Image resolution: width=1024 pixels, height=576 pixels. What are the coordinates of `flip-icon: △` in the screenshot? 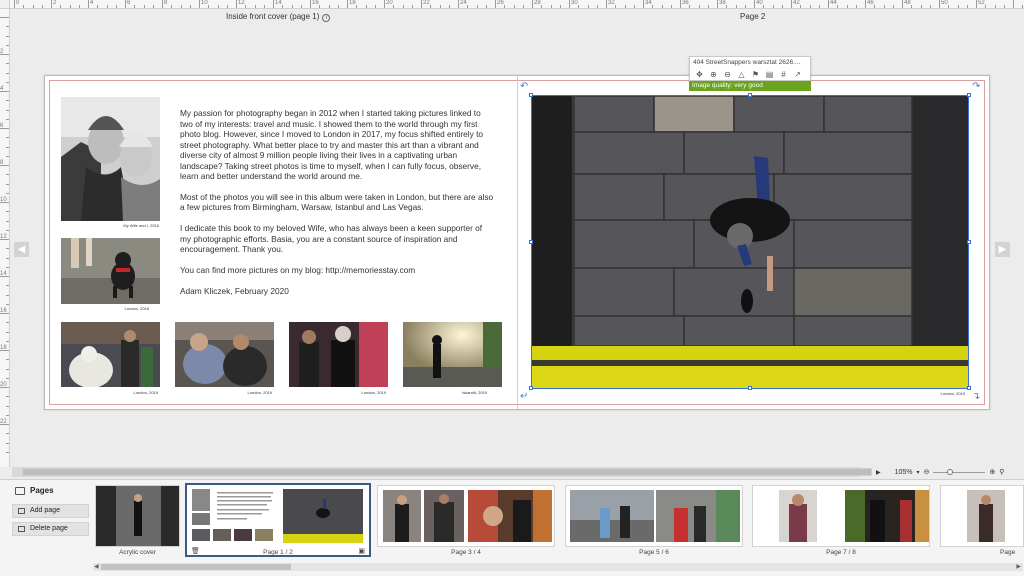 It's located at (741, 74).